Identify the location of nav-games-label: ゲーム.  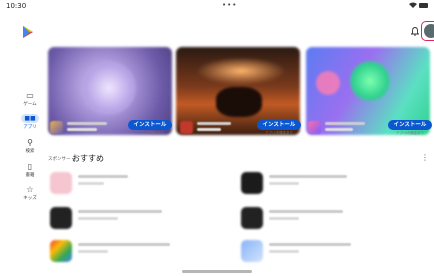
(30, 104).